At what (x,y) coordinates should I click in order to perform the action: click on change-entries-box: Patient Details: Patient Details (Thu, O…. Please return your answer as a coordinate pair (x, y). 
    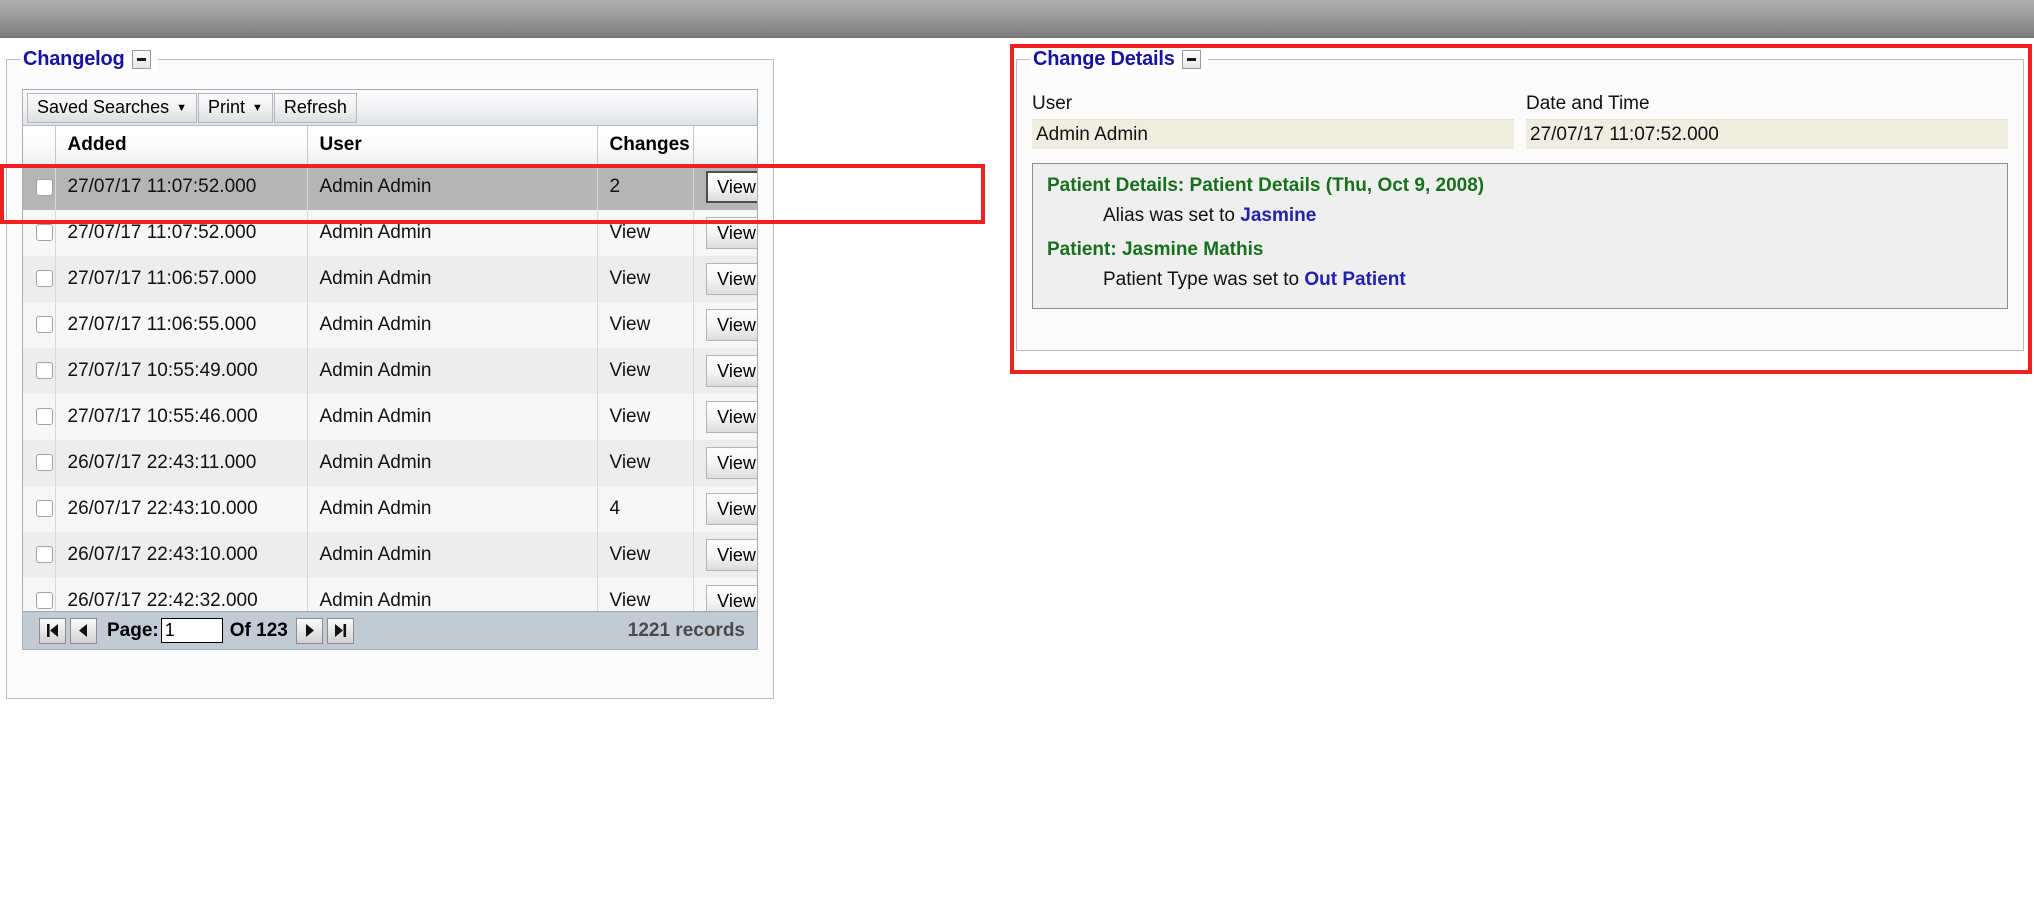
    Looking at the image, I should click on (1520, 236).